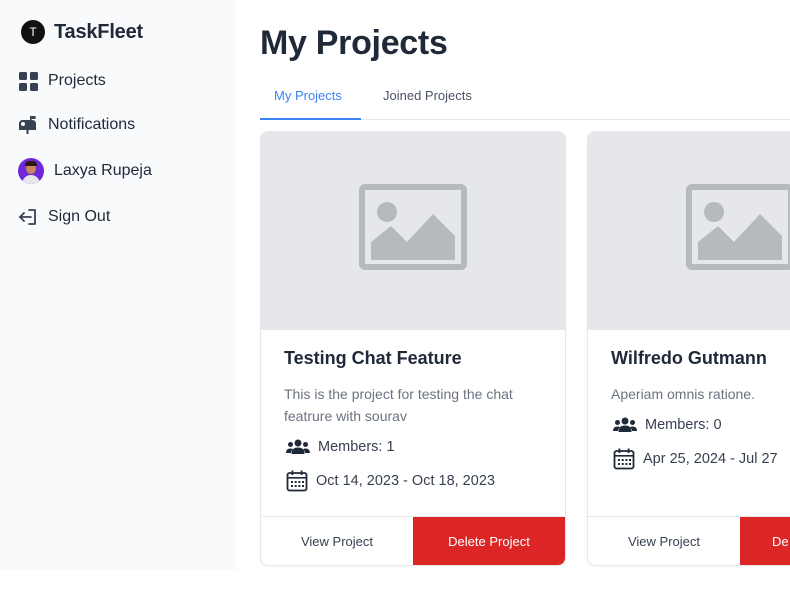  Describe the element at coordinates (354, 43) in the screenshot. I see `page-title: My Projects` at that location.